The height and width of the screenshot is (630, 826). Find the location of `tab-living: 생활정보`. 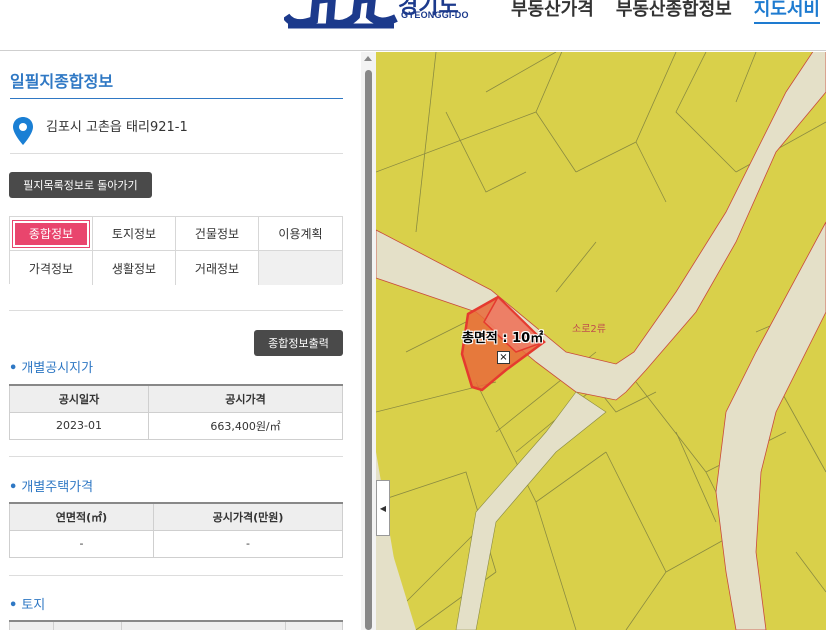

tab-living: 생활정보 is located at coordinates (134, 268).